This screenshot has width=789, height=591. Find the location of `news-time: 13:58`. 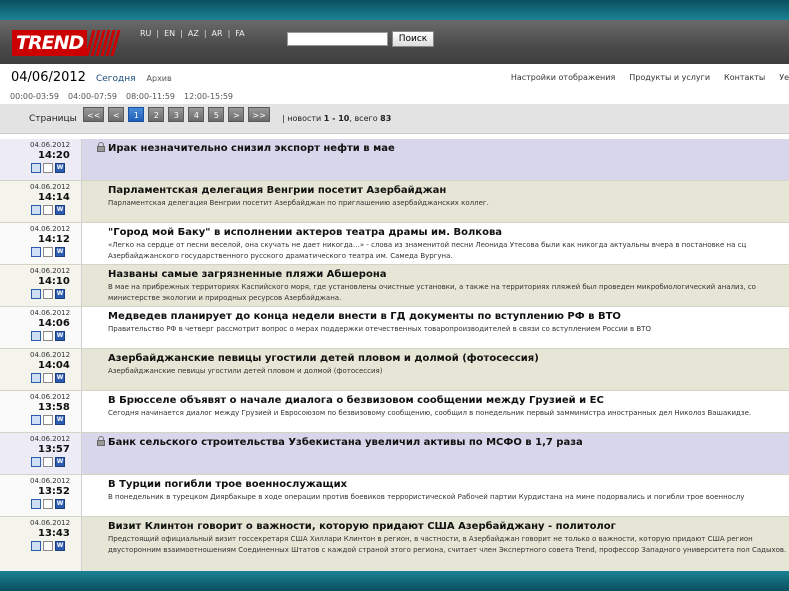

news-time: 13:58 is located at coordinates (54, 407).